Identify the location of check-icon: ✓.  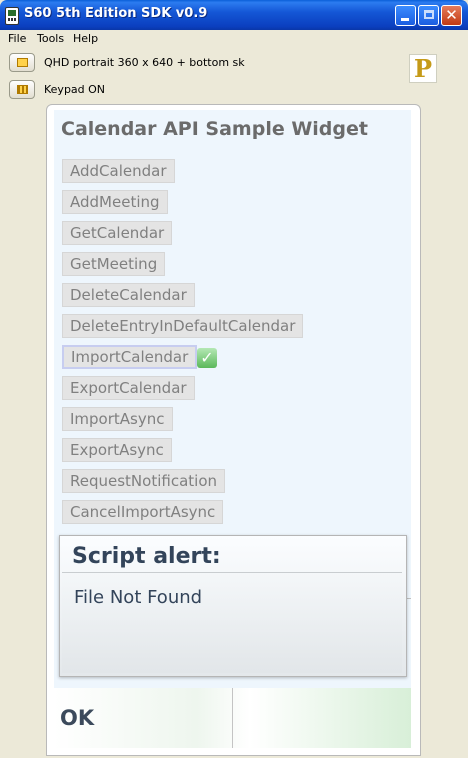
(207, 358).